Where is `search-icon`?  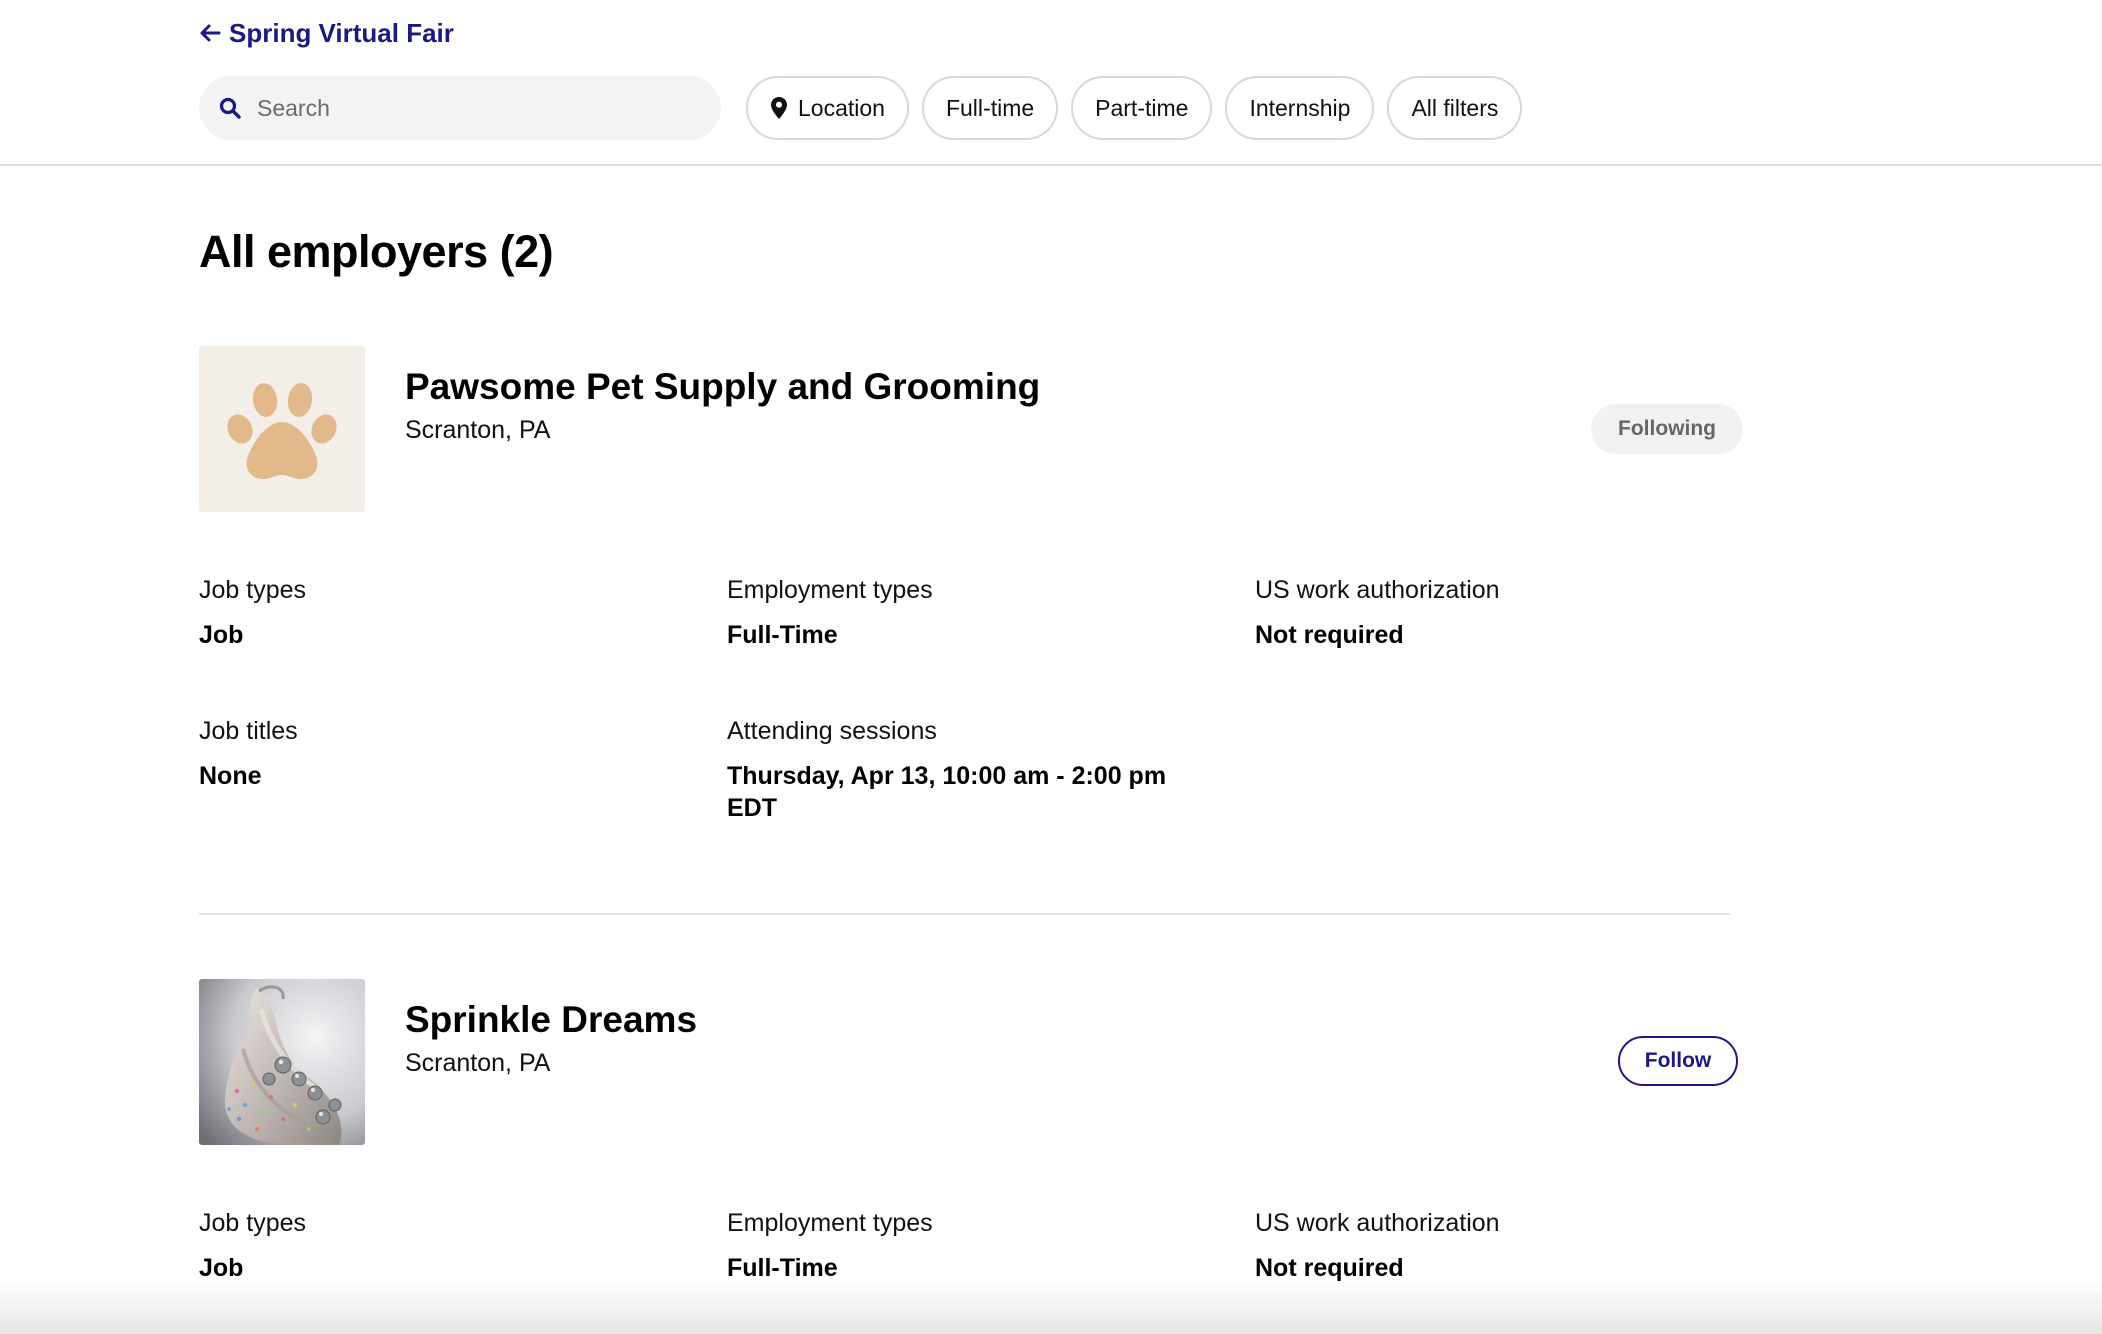
search-icon is located at coordinates (230, 108).